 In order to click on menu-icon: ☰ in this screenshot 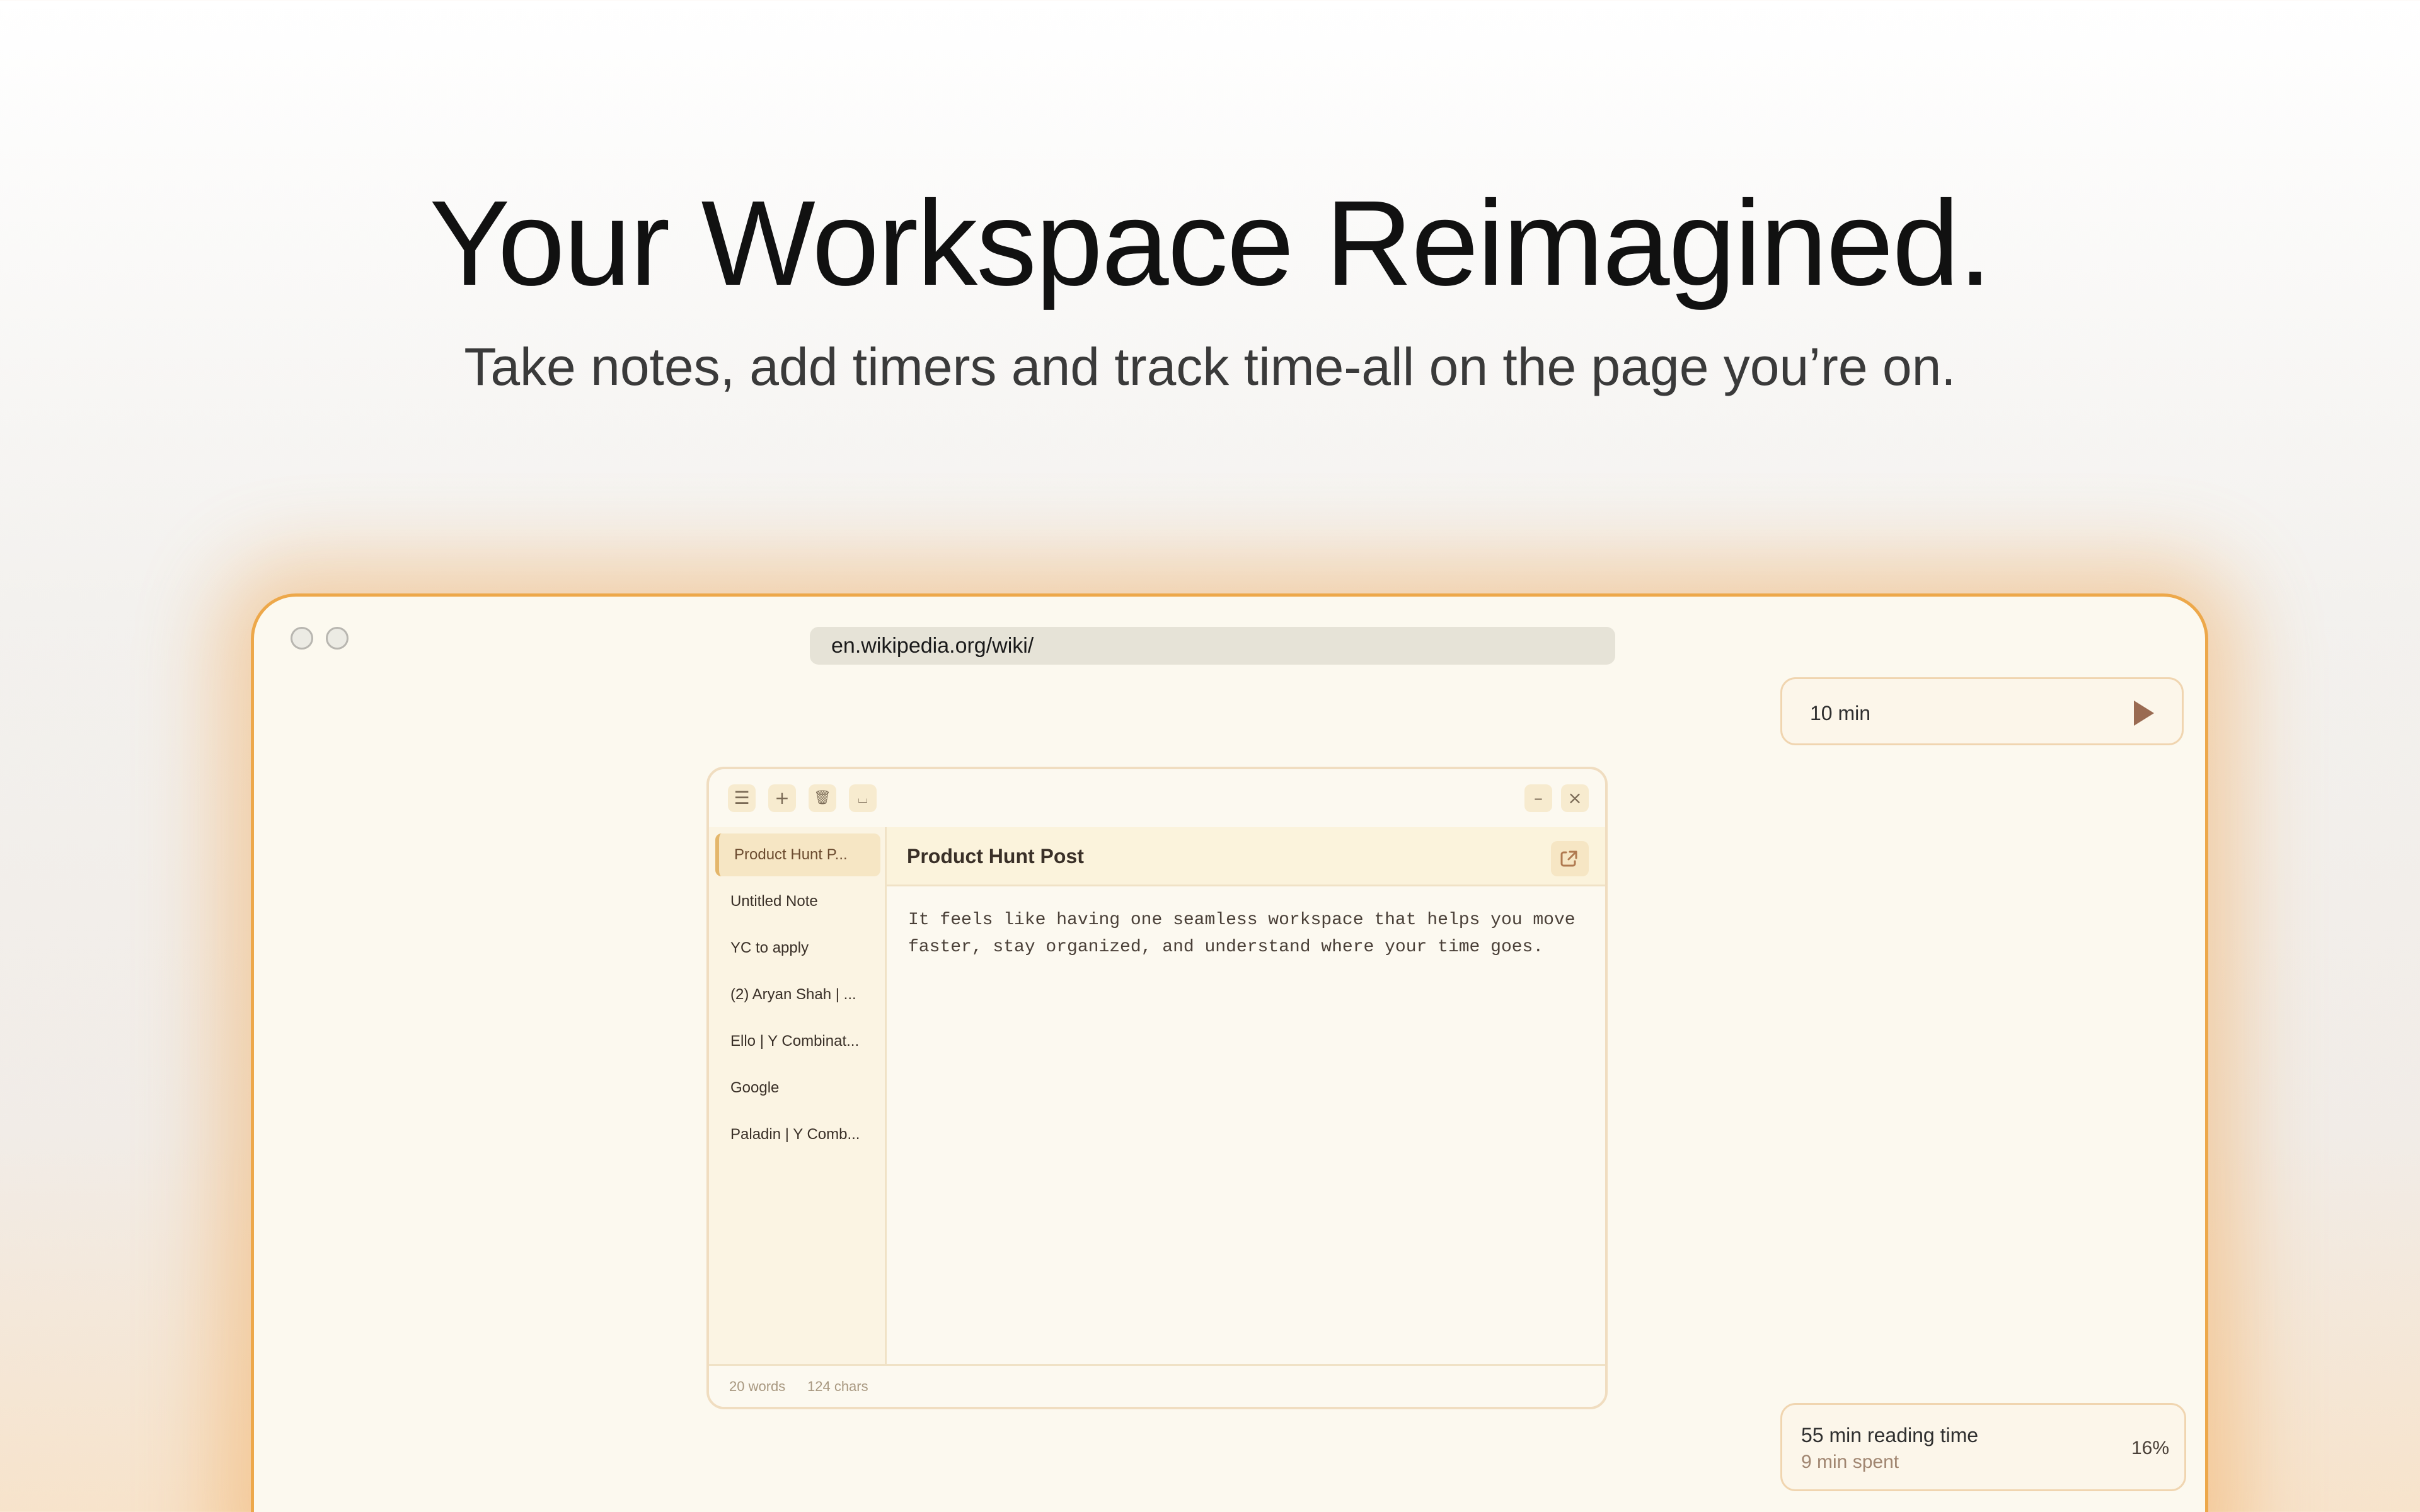, I will do `click(742, 798)`.